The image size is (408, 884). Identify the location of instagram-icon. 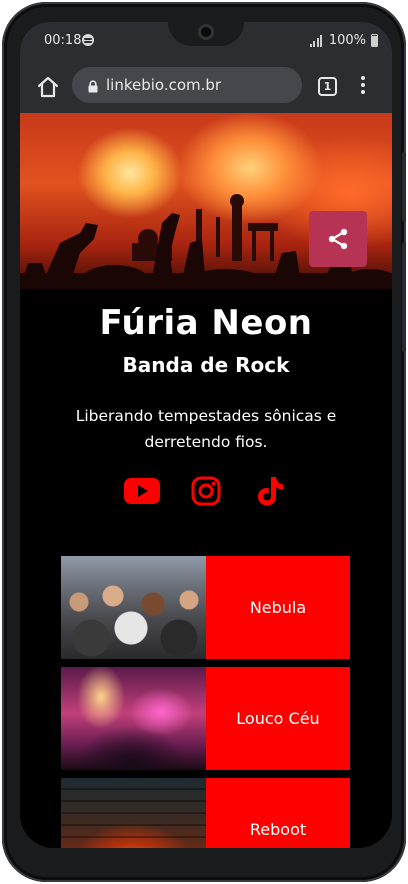
(206, 491).